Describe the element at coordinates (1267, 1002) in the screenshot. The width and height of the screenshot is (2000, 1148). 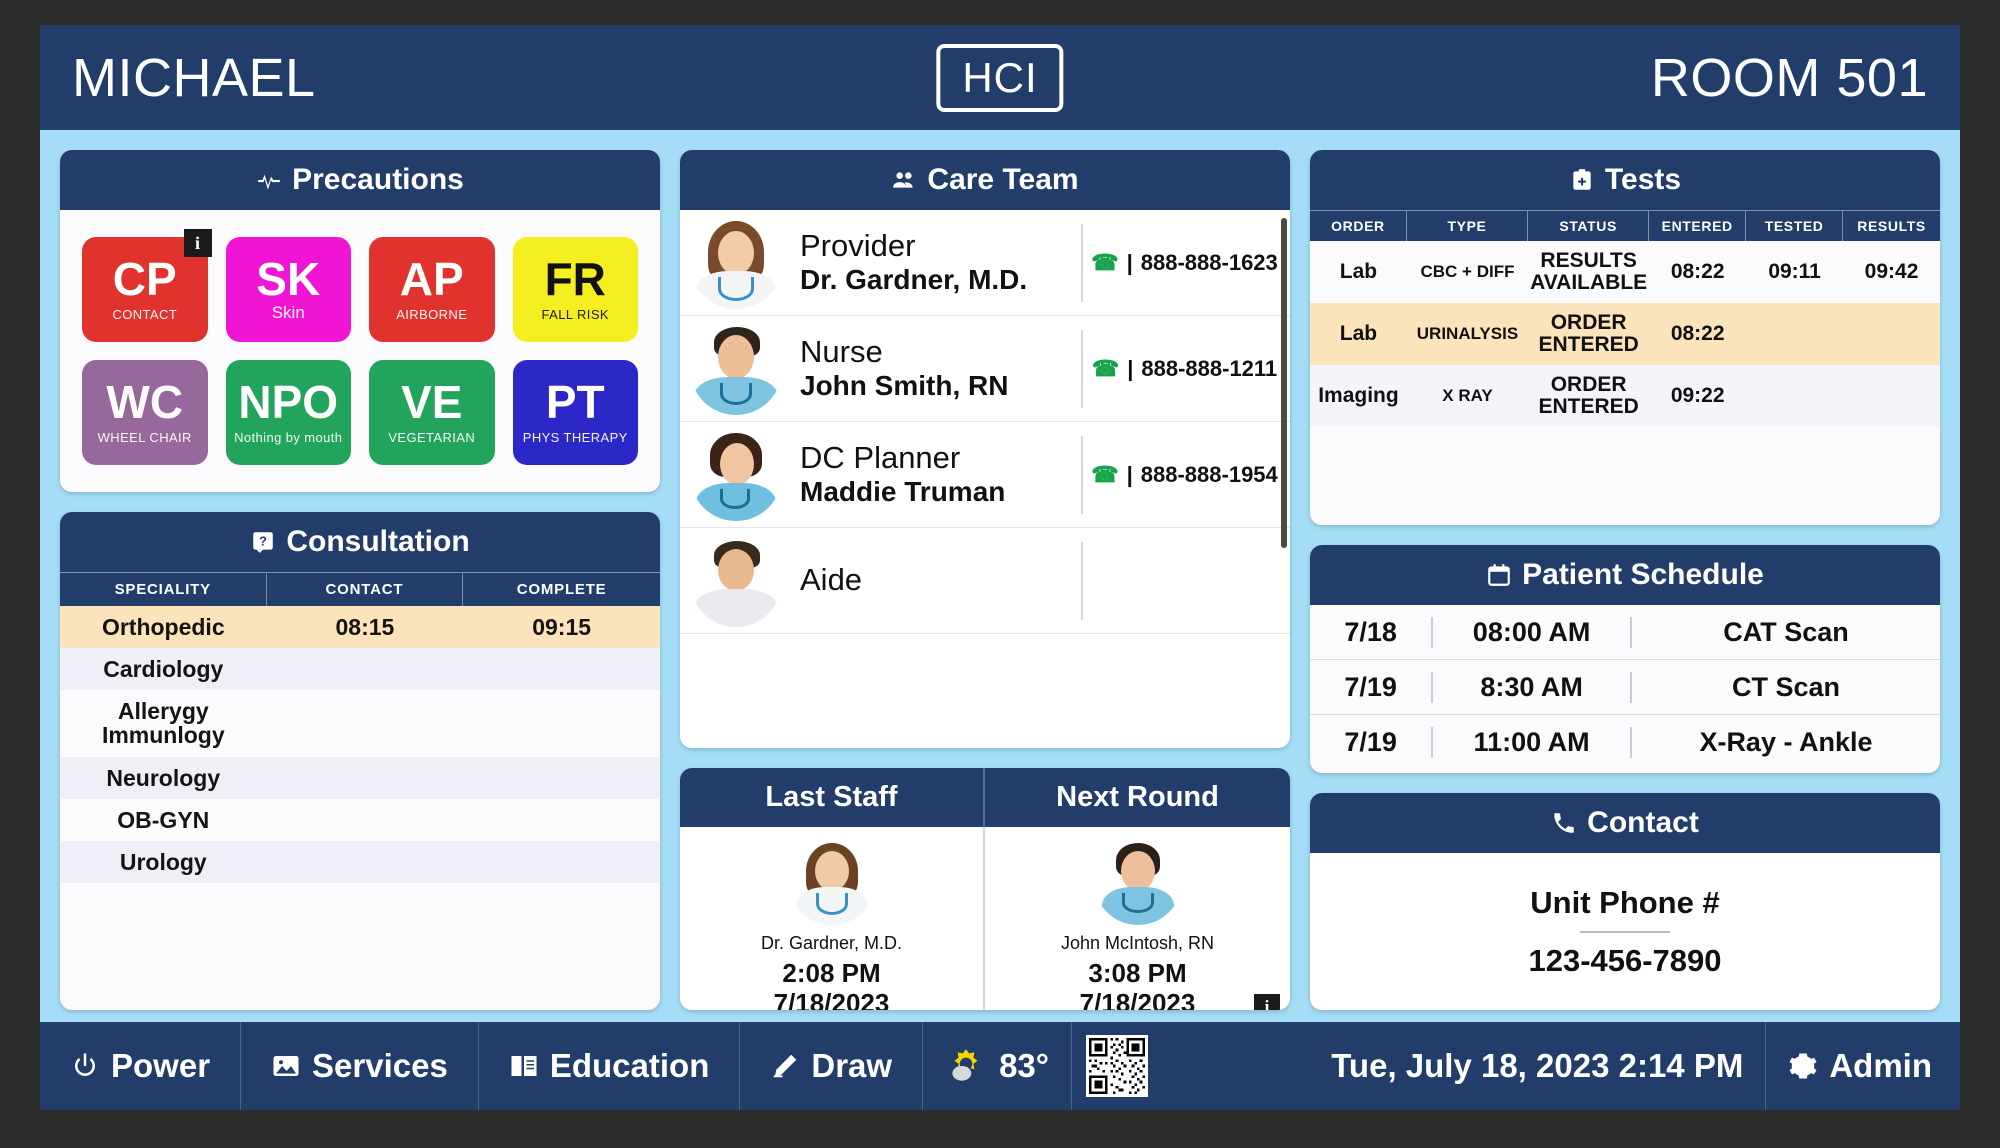
I see `next-round-info-badge: i` at that location.